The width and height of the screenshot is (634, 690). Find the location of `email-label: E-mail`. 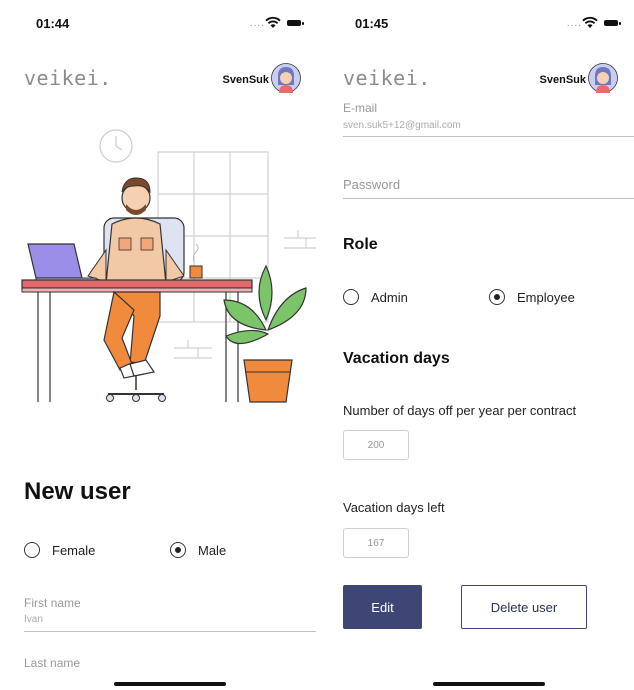

email-label: E-mail is located at coordinates (360, 108).